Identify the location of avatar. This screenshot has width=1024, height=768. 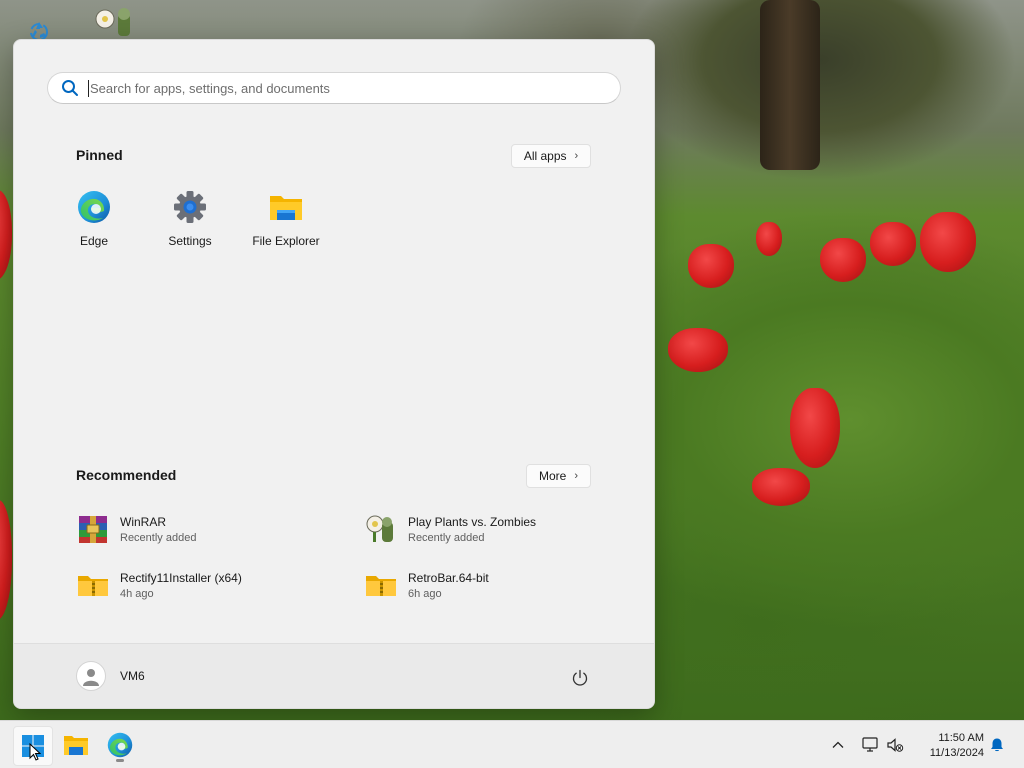
(91, 676).